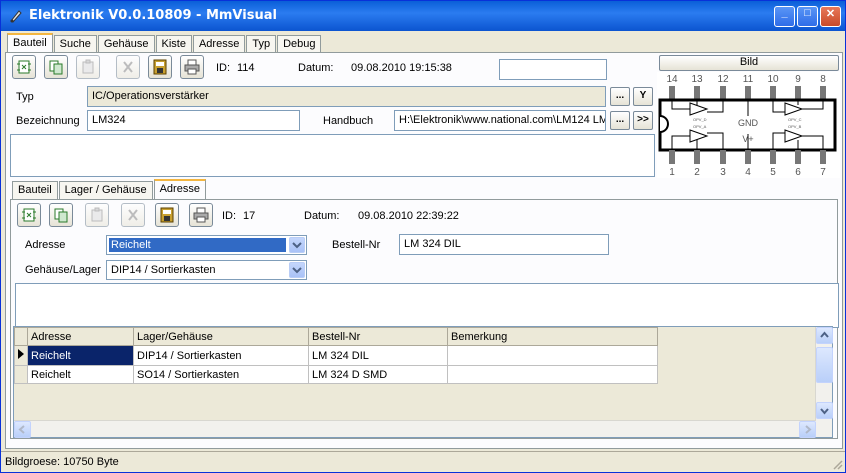  Describe the element at coordinates (322, 216) in the screenshot. I see `adresse-datum-label: Datum:` at that location.